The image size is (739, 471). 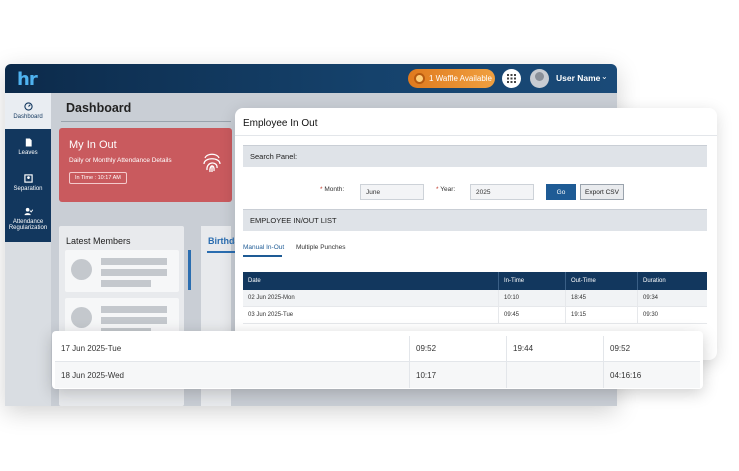 What do you see at coordinates (222, 252) in the screenshot?
I see `tab-underline` at bounding box center [222, 252].